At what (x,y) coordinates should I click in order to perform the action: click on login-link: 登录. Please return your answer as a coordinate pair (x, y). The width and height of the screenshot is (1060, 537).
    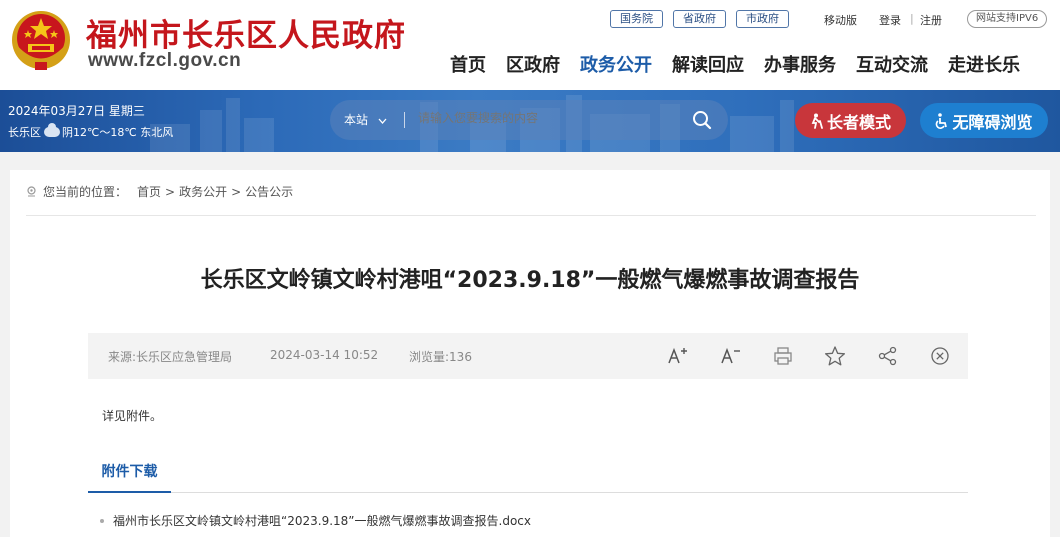
    Looking at the image, I should click on (890, 20).